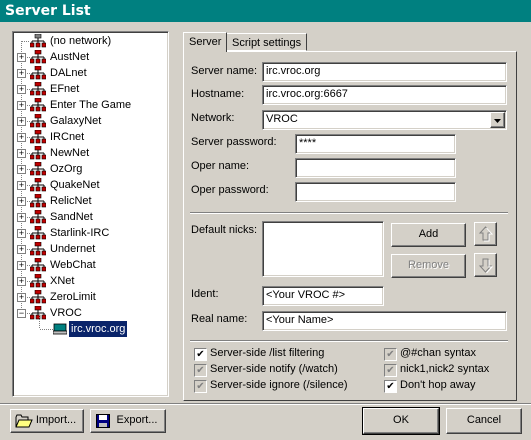  What do you see at coordinates (88, 185) in the screenshot?
I see `tree-item-quakenet: + QuakeNet` at bounding box center [88, 185].